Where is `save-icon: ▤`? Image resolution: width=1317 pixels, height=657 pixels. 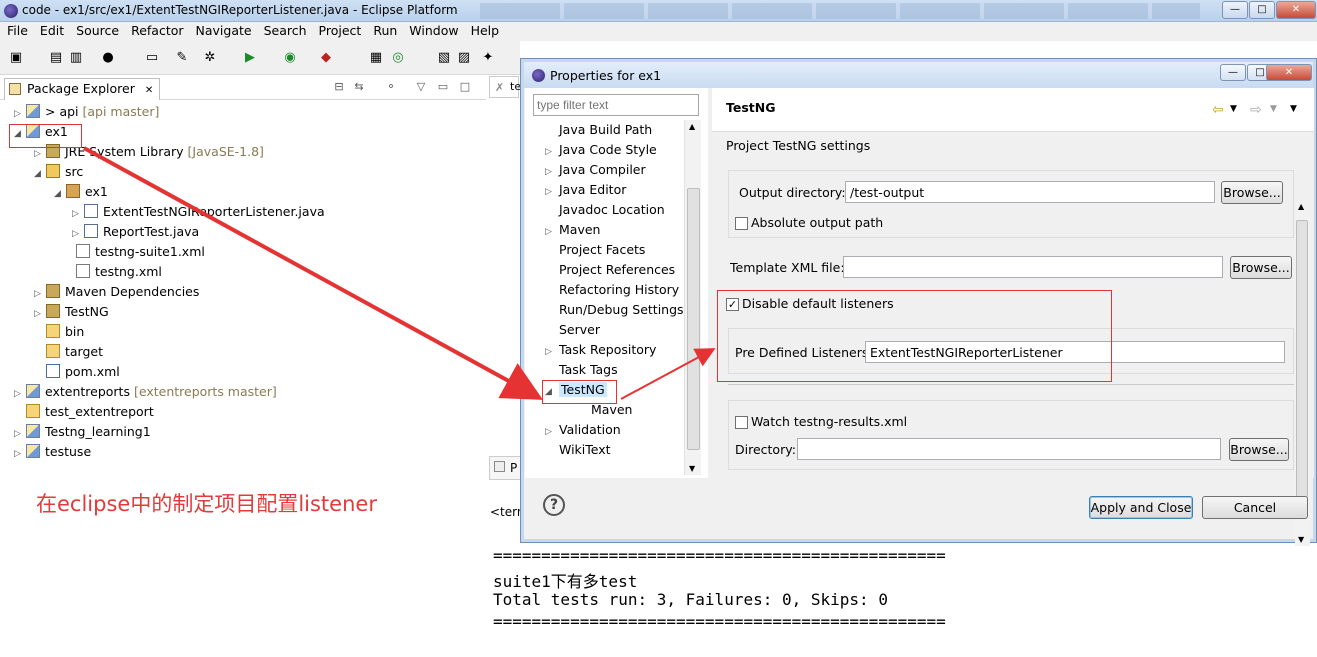 save-icon: ▤ is located at coordinates (56, 58).